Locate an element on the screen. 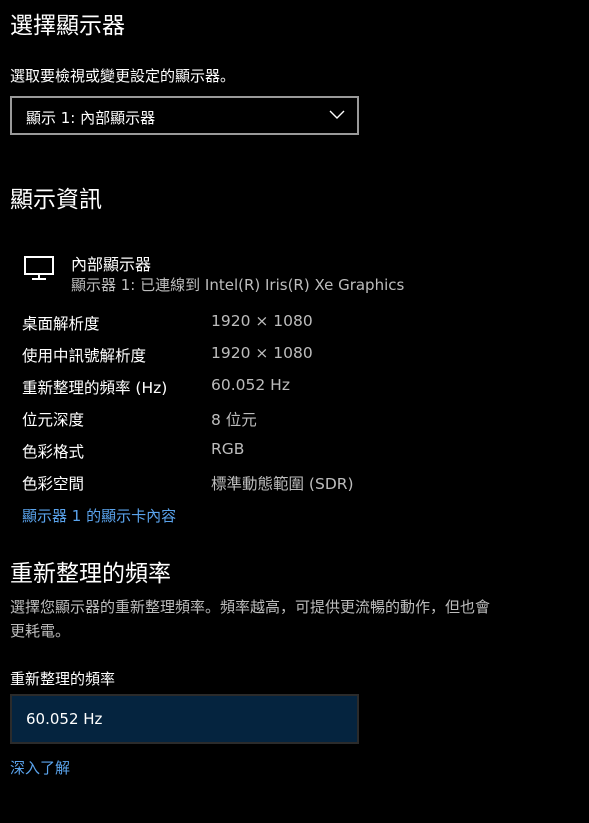 The height and width of the screenshot is (823, 589). refresh-rate-field-label: 重新整理的頻率 is located at coordinates (63, 679).